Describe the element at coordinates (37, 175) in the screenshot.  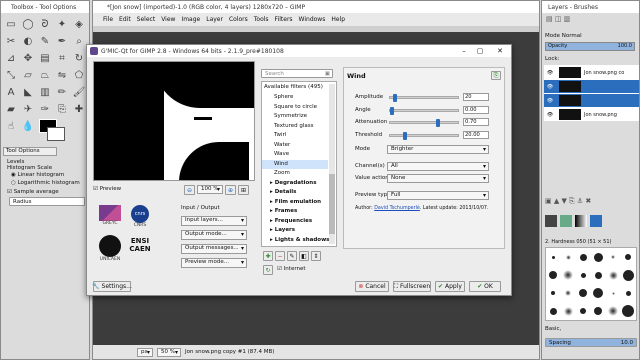
I see `linear-radio: ◉ Linear histogram` at that location.